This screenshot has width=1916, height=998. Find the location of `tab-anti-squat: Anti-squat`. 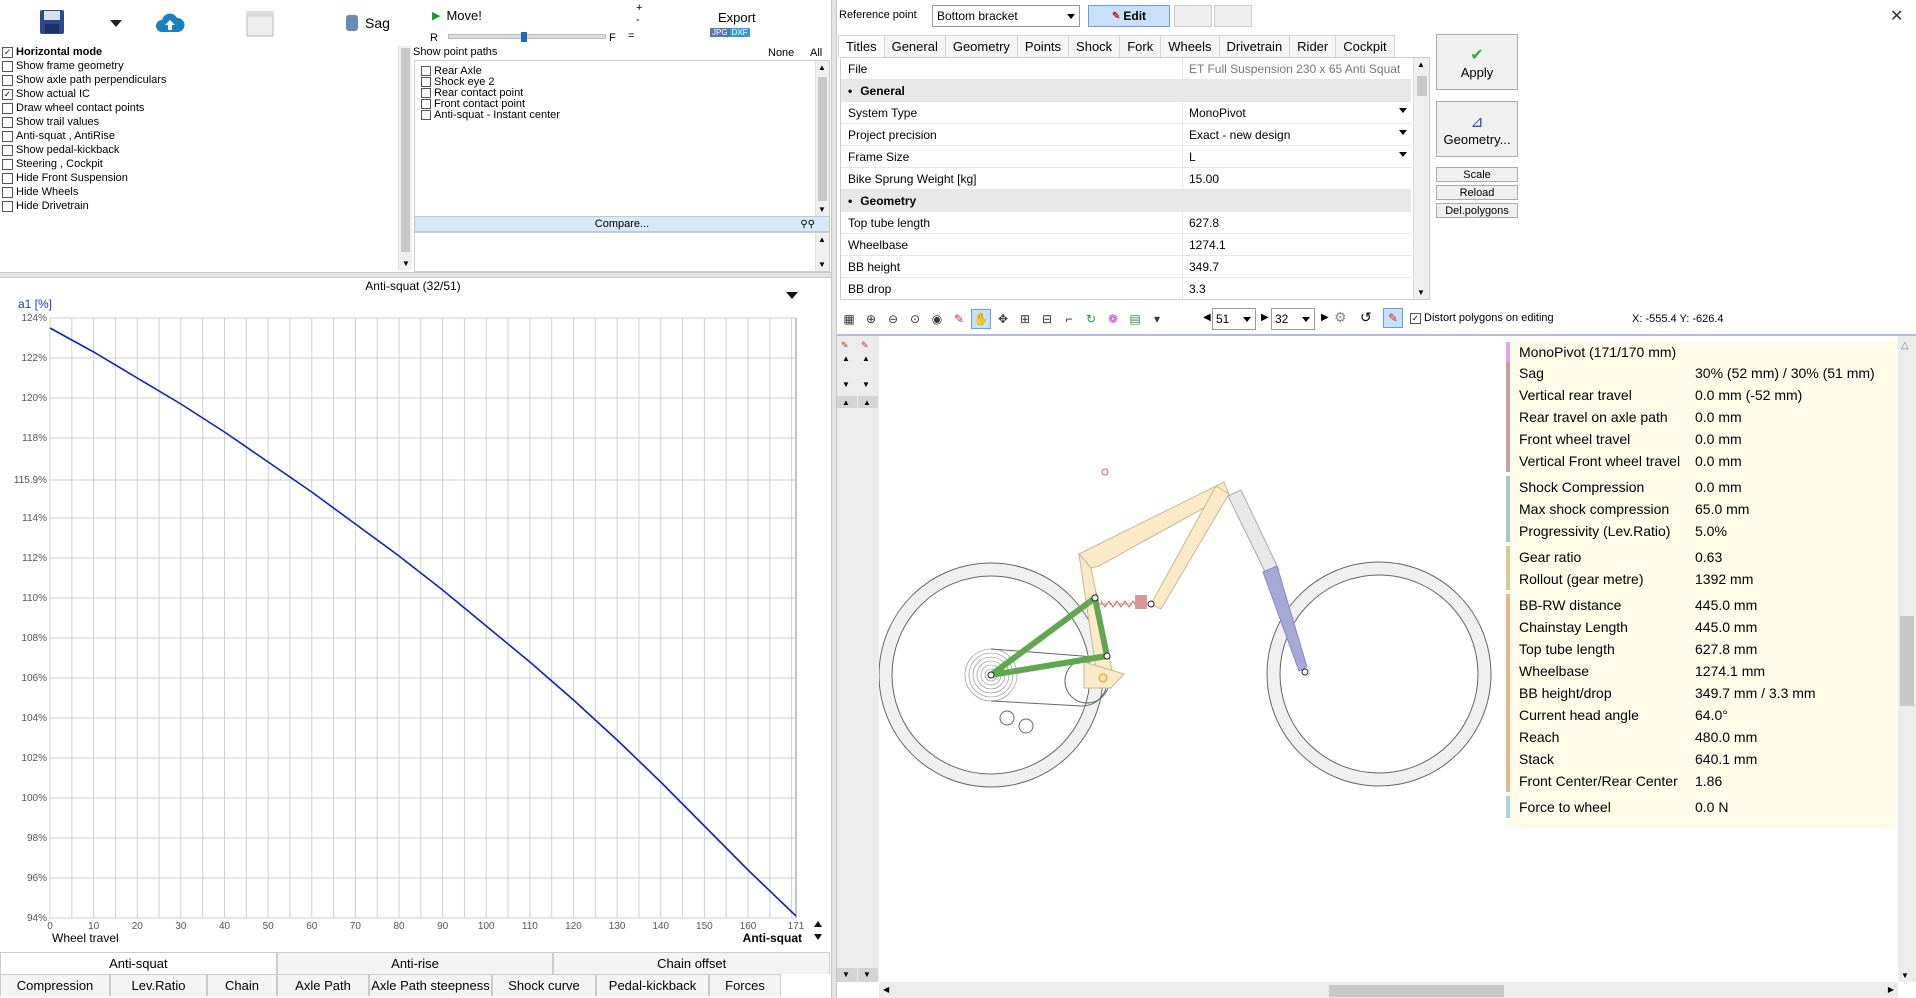

tab-anti-squat: Anti-squat is located at coordinates (138, 963).